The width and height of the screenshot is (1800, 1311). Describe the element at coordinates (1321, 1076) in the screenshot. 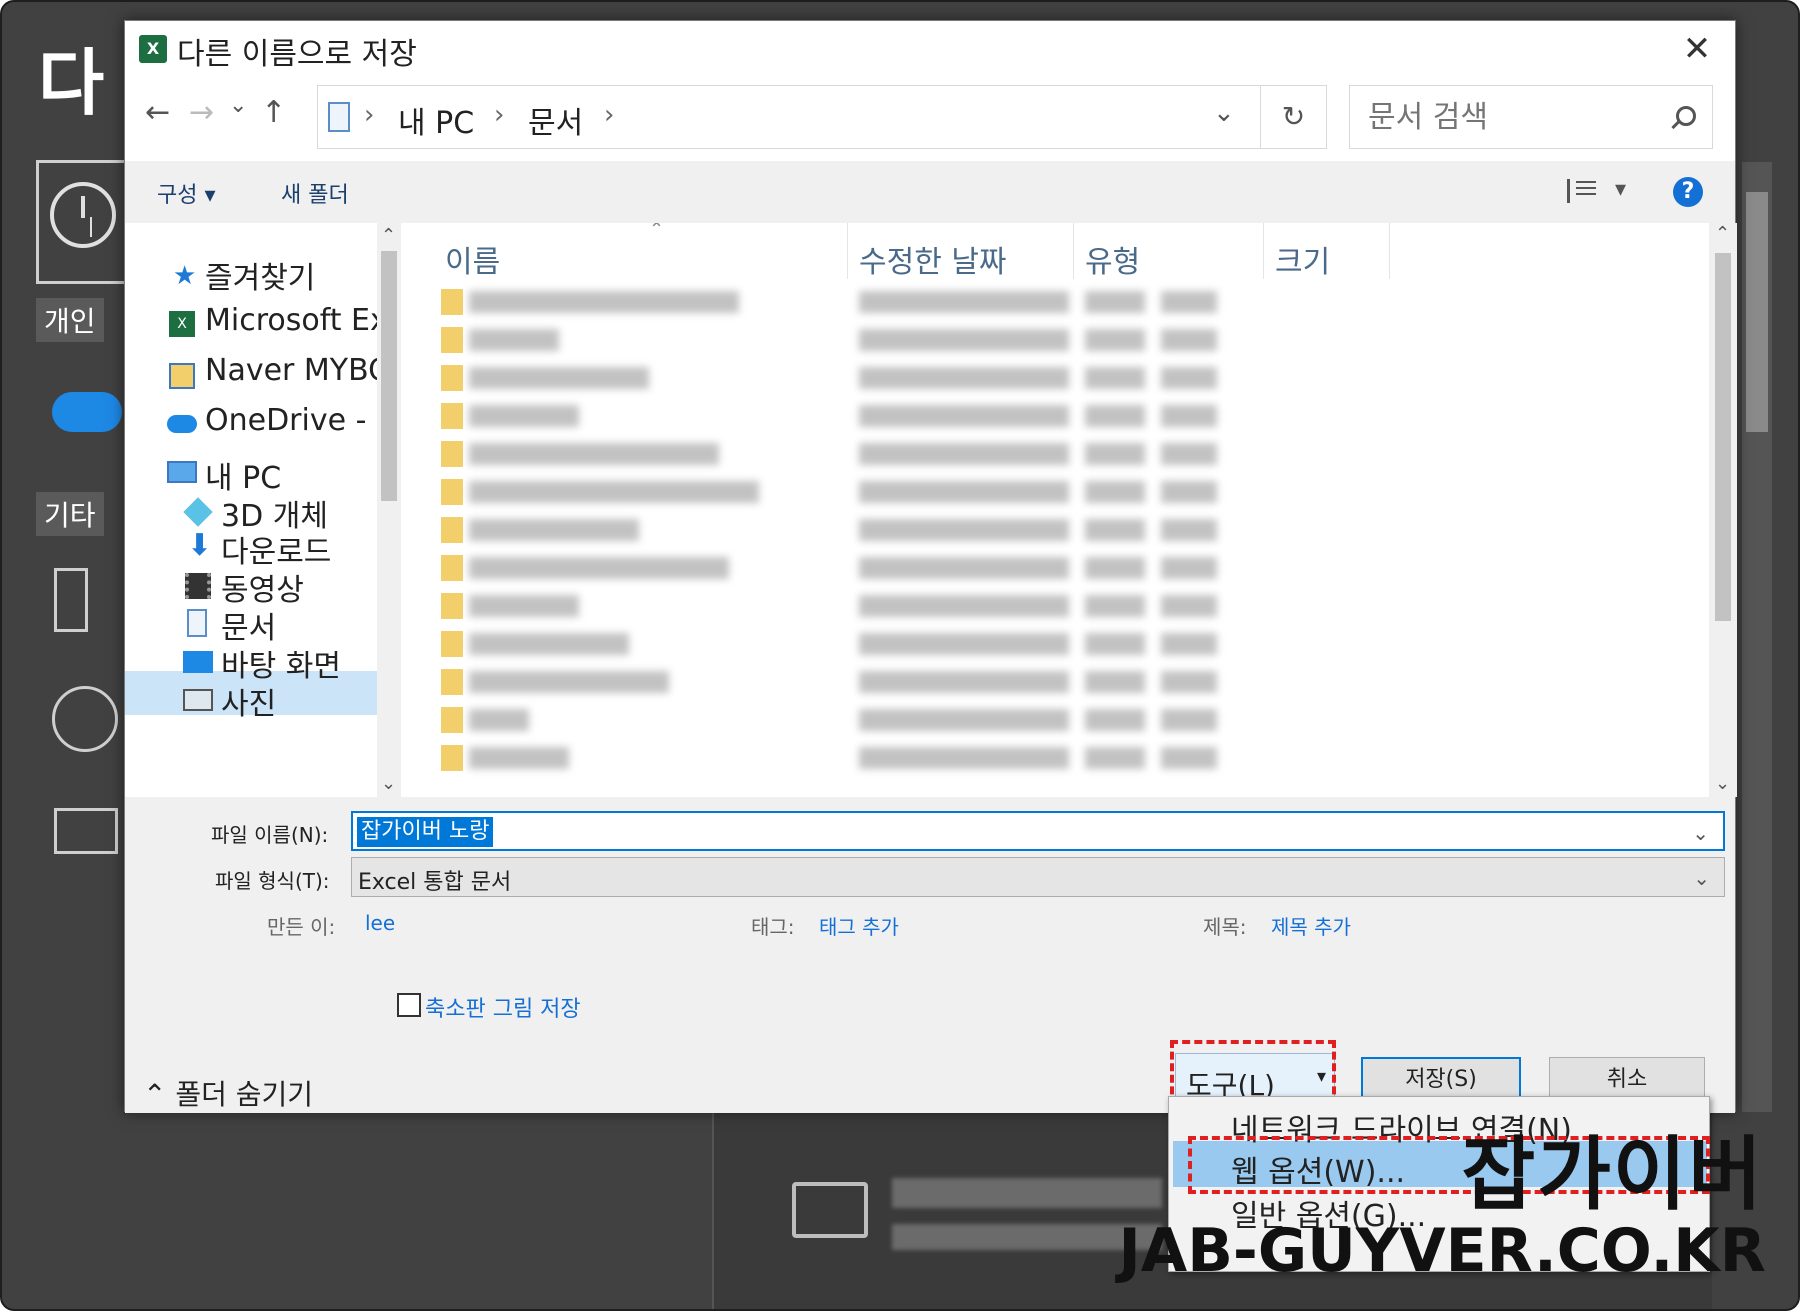

I see `caret-down-icon: ▾` at that location.